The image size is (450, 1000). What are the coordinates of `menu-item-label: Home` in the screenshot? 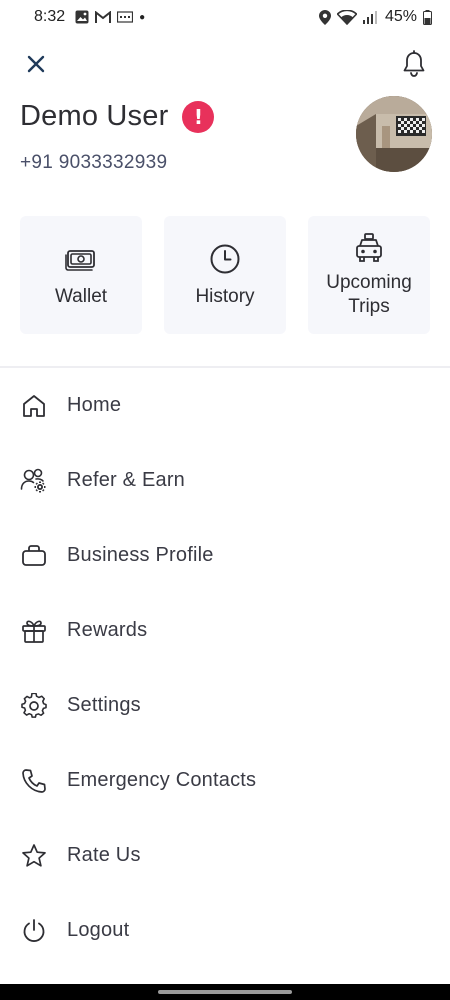 It's located at (94, 405).